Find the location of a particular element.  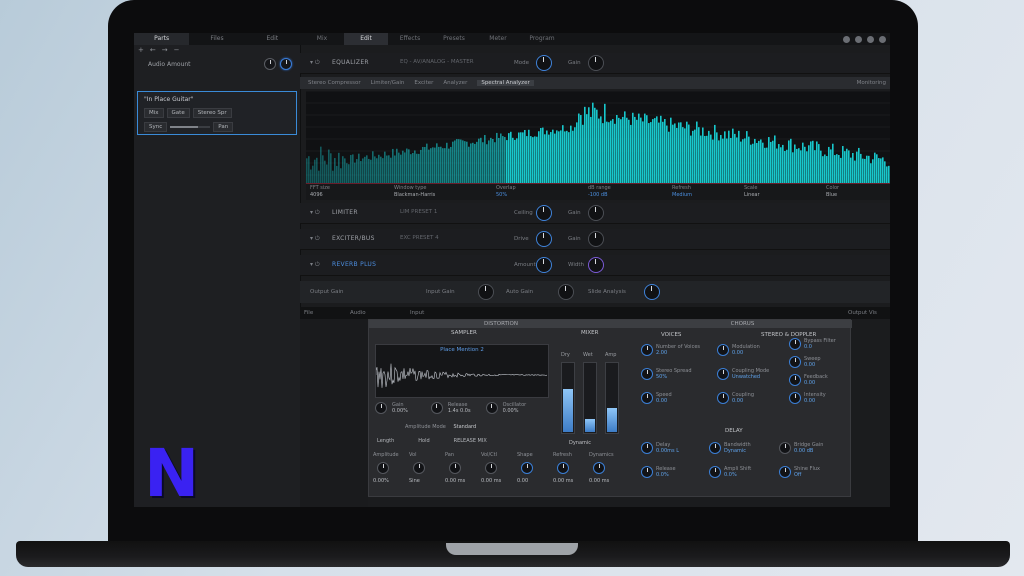

limiter-ceiling-knob is located at coordinates (544, 213).